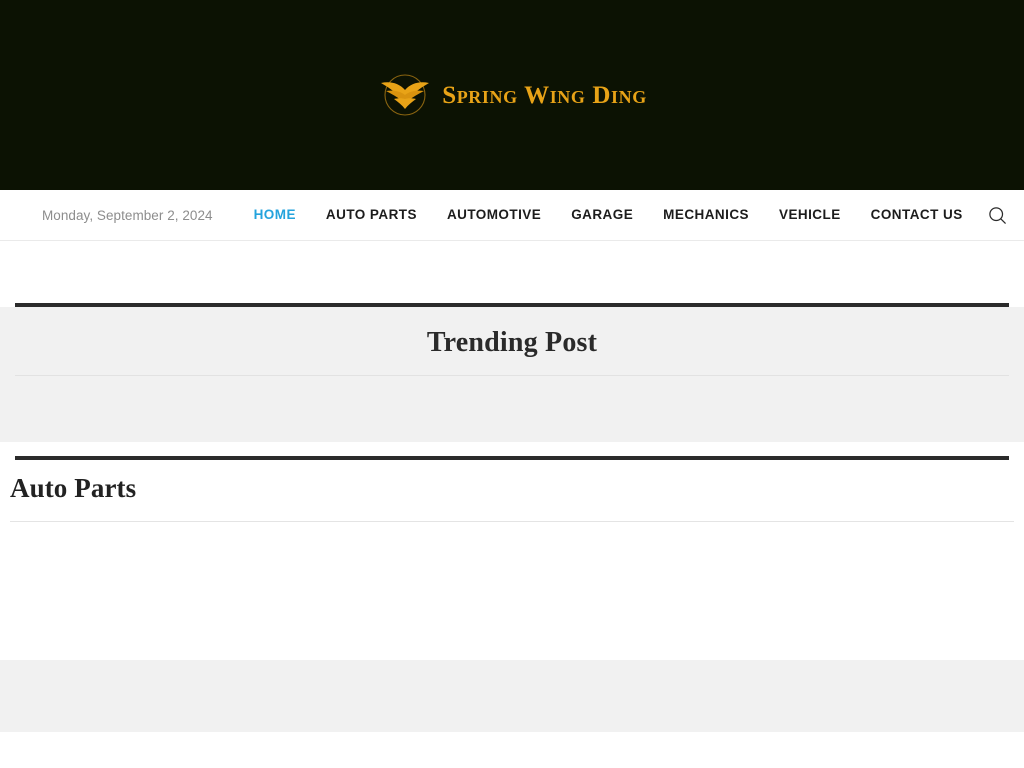 The height and width of the screenshot is (768, 1024). I want to click on nav-link-vehicle: Vehicle, so click(810, 214).